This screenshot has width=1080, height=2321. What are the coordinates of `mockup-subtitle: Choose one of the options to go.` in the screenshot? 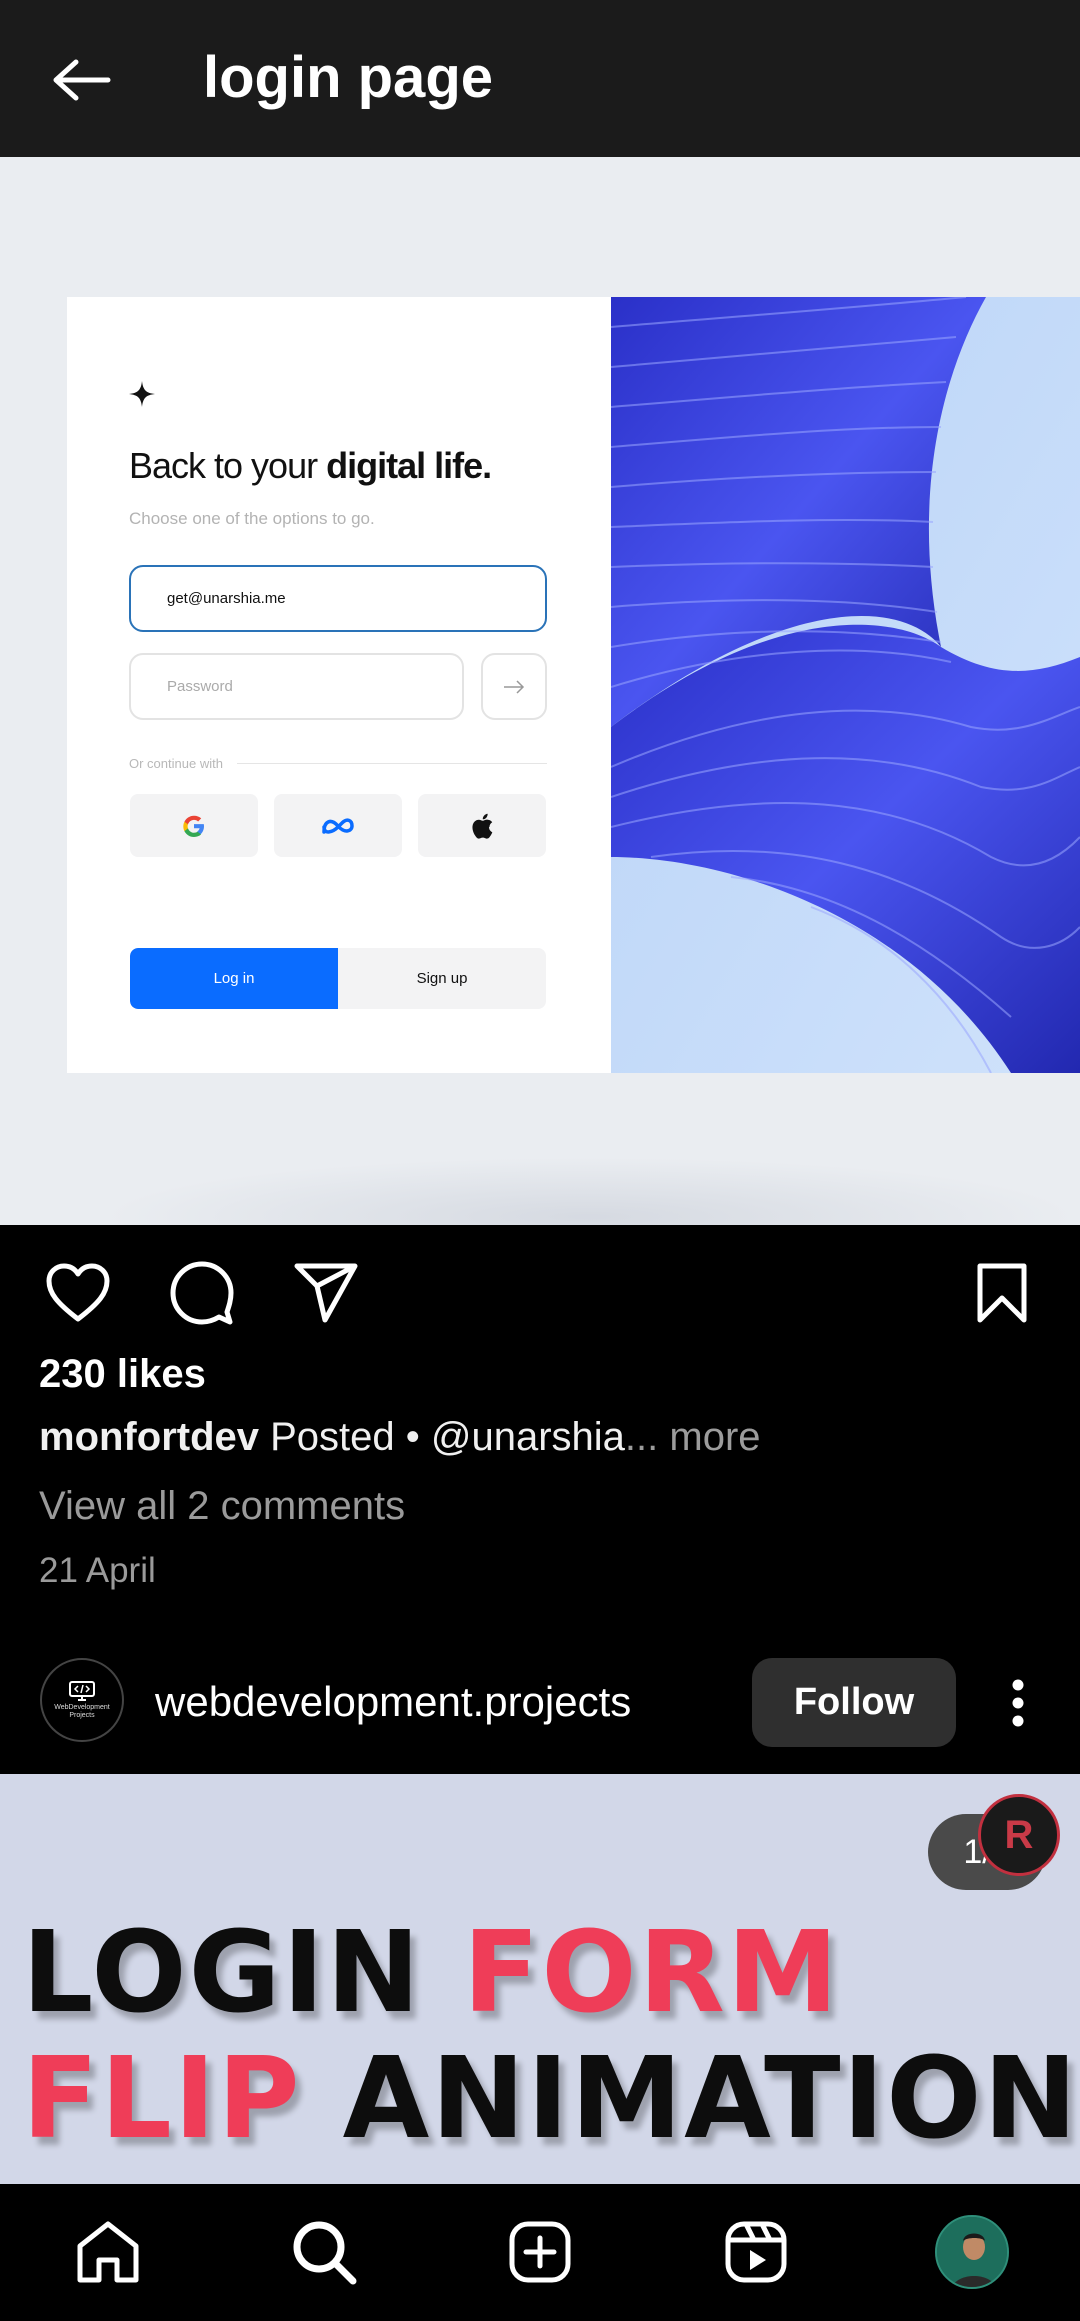 It's located at (252, 518).